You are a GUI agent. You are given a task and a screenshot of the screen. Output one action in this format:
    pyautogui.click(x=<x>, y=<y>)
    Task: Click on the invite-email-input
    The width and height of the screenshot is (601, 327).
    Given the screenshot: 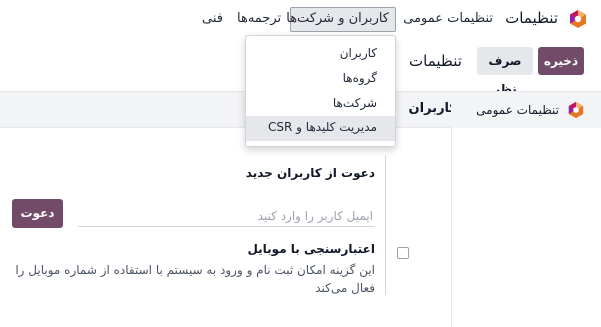 What is the action you would take?
    pyautogui.click(x=226, y=216)
    